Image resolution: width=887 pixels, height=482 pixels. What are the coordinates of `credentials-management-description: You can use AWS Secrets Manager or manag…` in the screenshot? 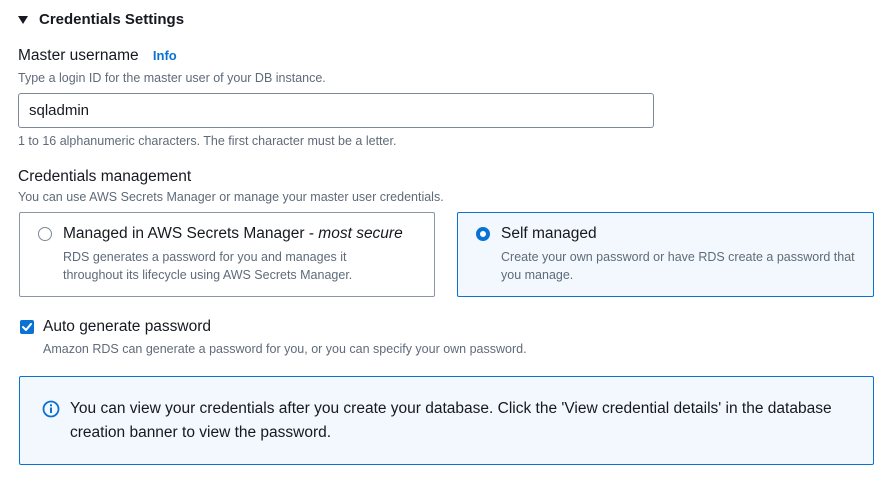 It's located at (231, 197).